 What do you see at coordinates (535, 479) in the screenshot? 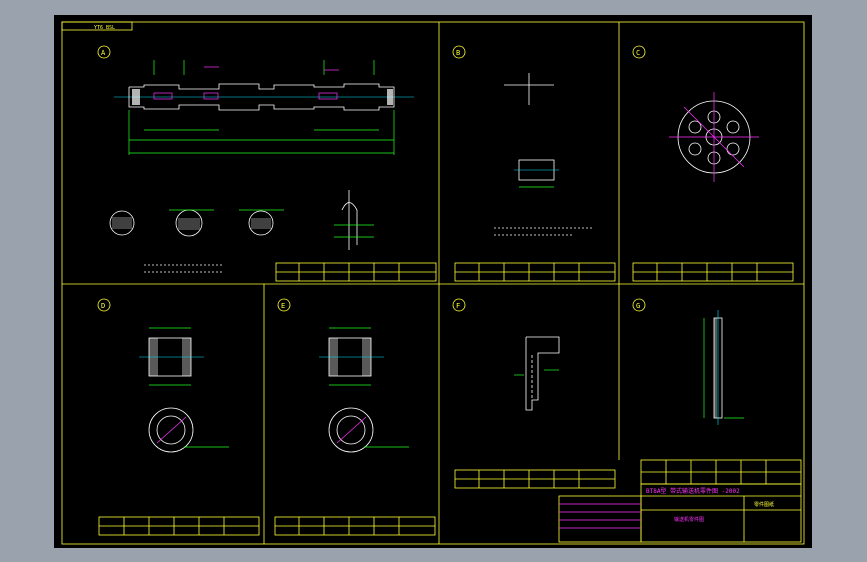
I see `table-f` at bounding box center [535, 479].